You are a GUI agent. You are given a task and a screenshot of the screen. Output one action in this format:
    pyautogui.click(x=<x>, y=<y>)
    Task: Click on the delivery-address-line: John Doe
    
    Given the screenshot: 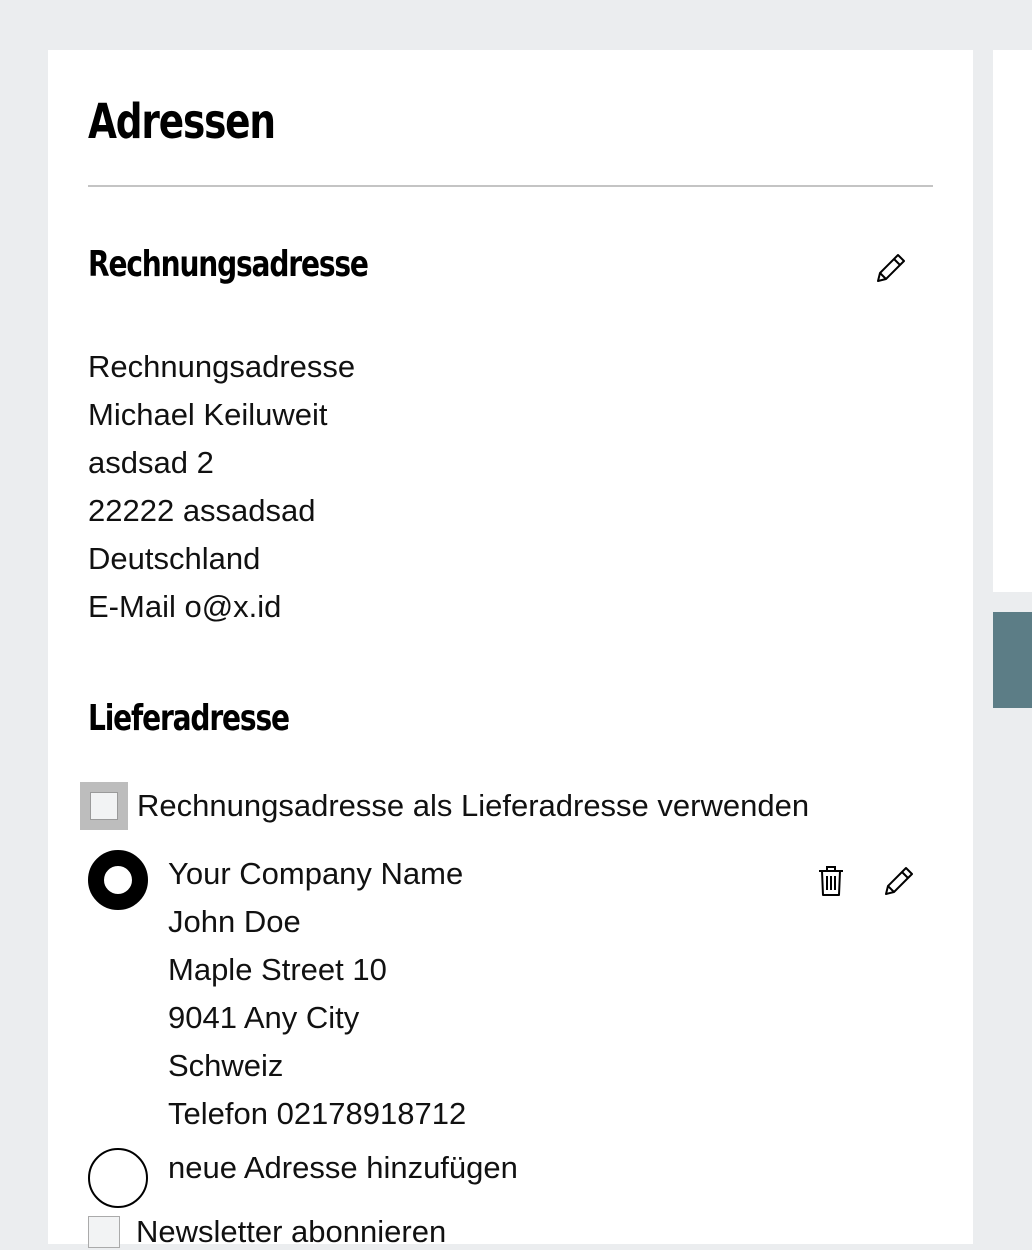 What is the action you would take?
    pyautogui.click(x=234, y=921)
    